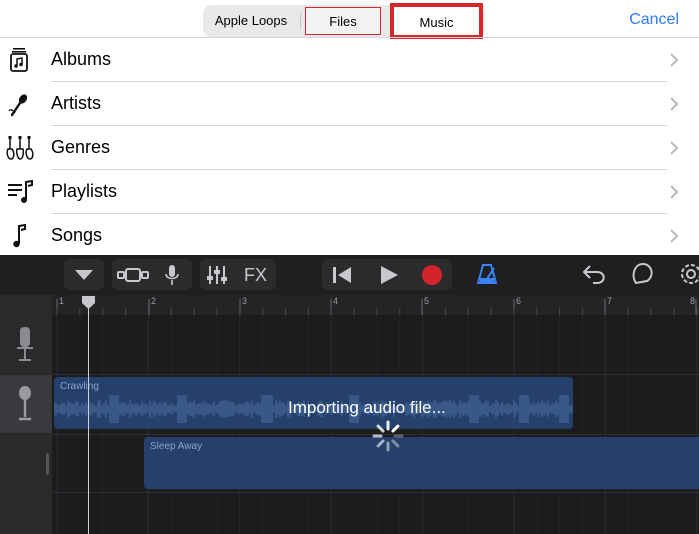 The image size is (699, 534). I want to click on list-item-label: Playlists, so click(84, 191).